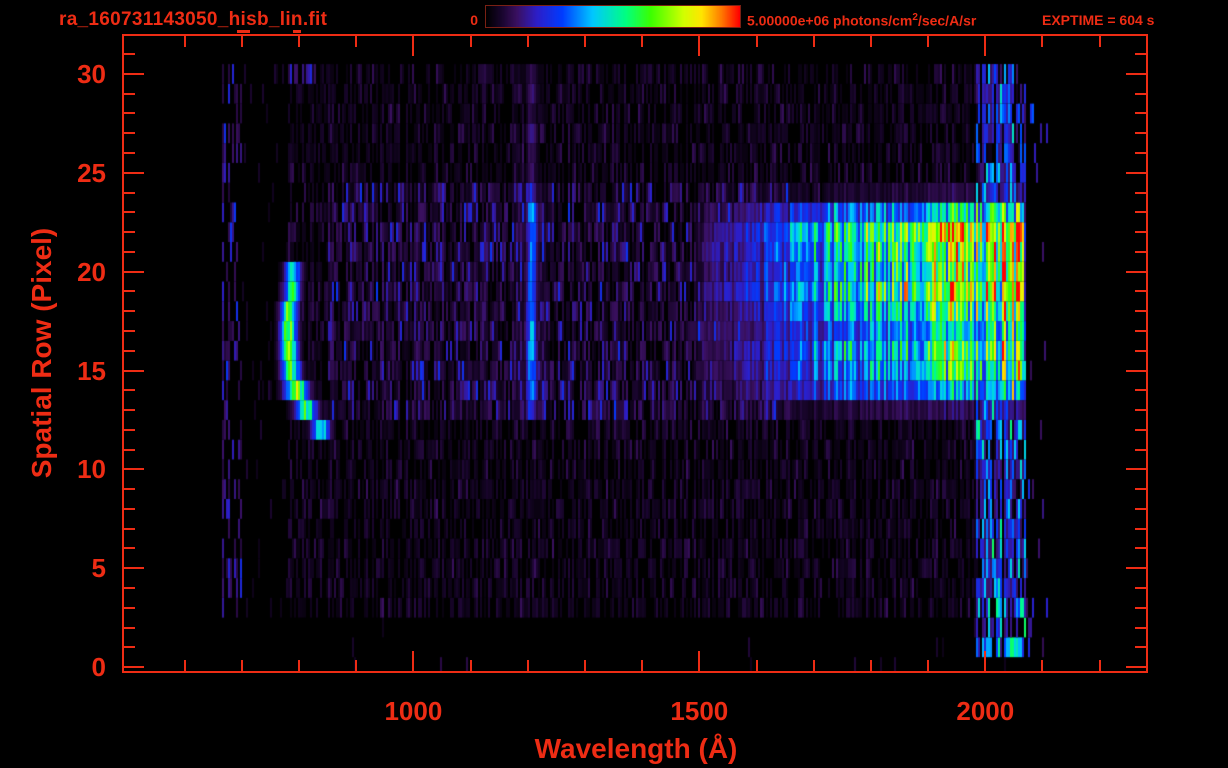 The image size is (1228, 768). What do you see at coordinates (193, 19) in the screenshot?
I see `page-title: ra_160731143050_hisb_lin.fit` at bounding box center [193, 19].